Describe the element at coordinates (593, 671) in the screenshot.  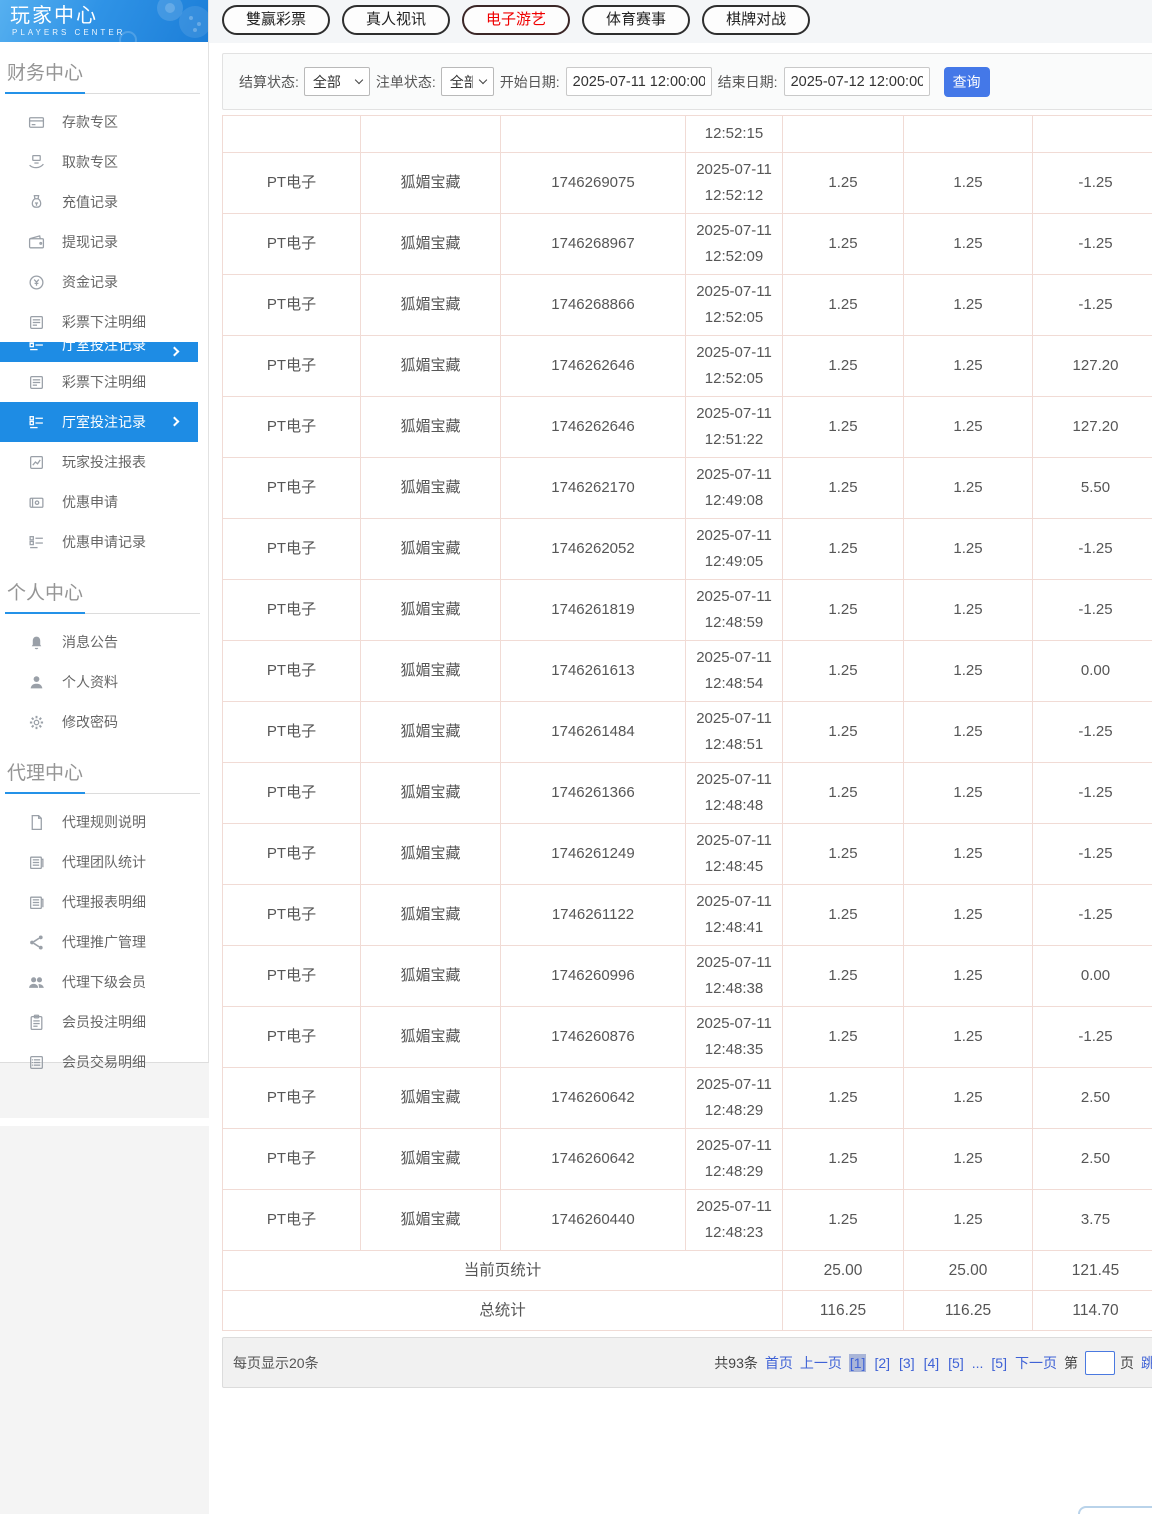
I see `cell-order-no: 1746261613` at that location.